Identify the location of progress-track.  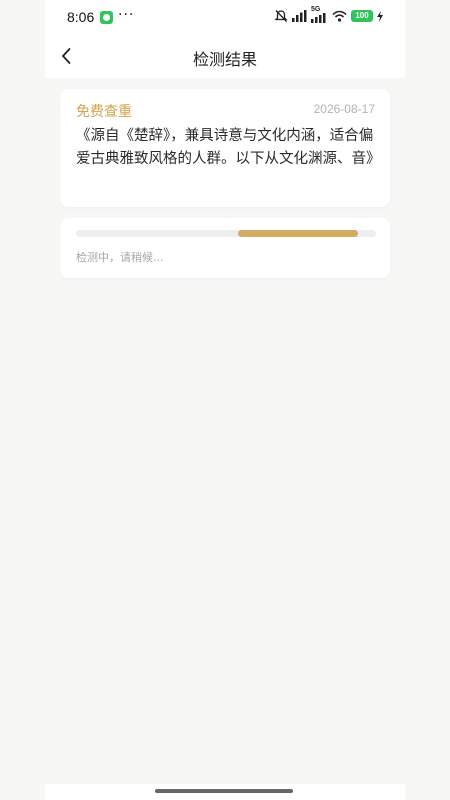
(226, 233).